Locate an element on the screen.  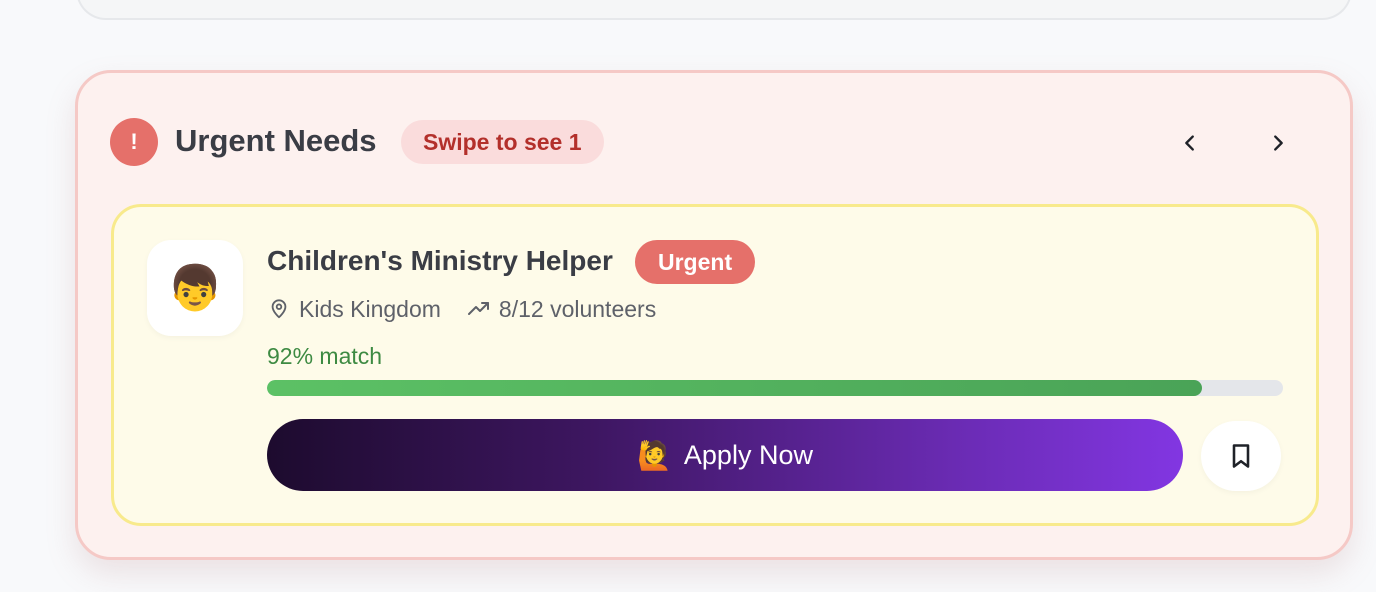
match-progress-bar is located at coordinates (775, 388).